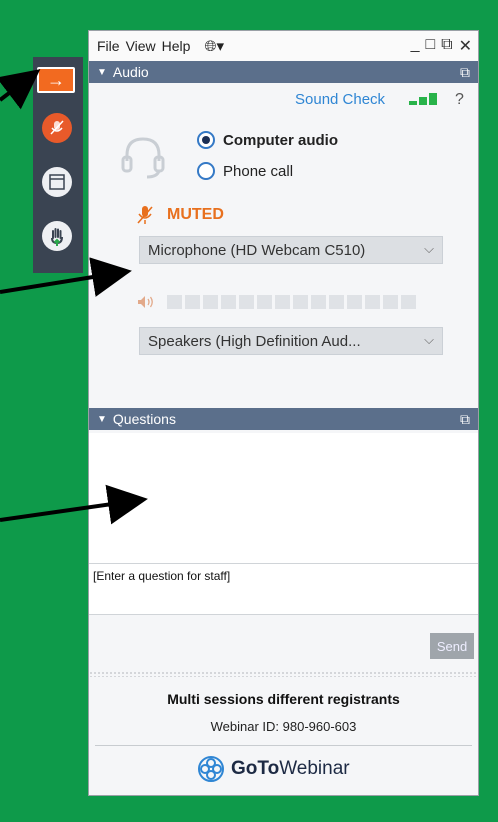 This screenshot has width=498, height=822. What do you see at coordinates (74, 504) in the screenshot?
I see `arrow-to-questions` at bounding box center [74, 504].